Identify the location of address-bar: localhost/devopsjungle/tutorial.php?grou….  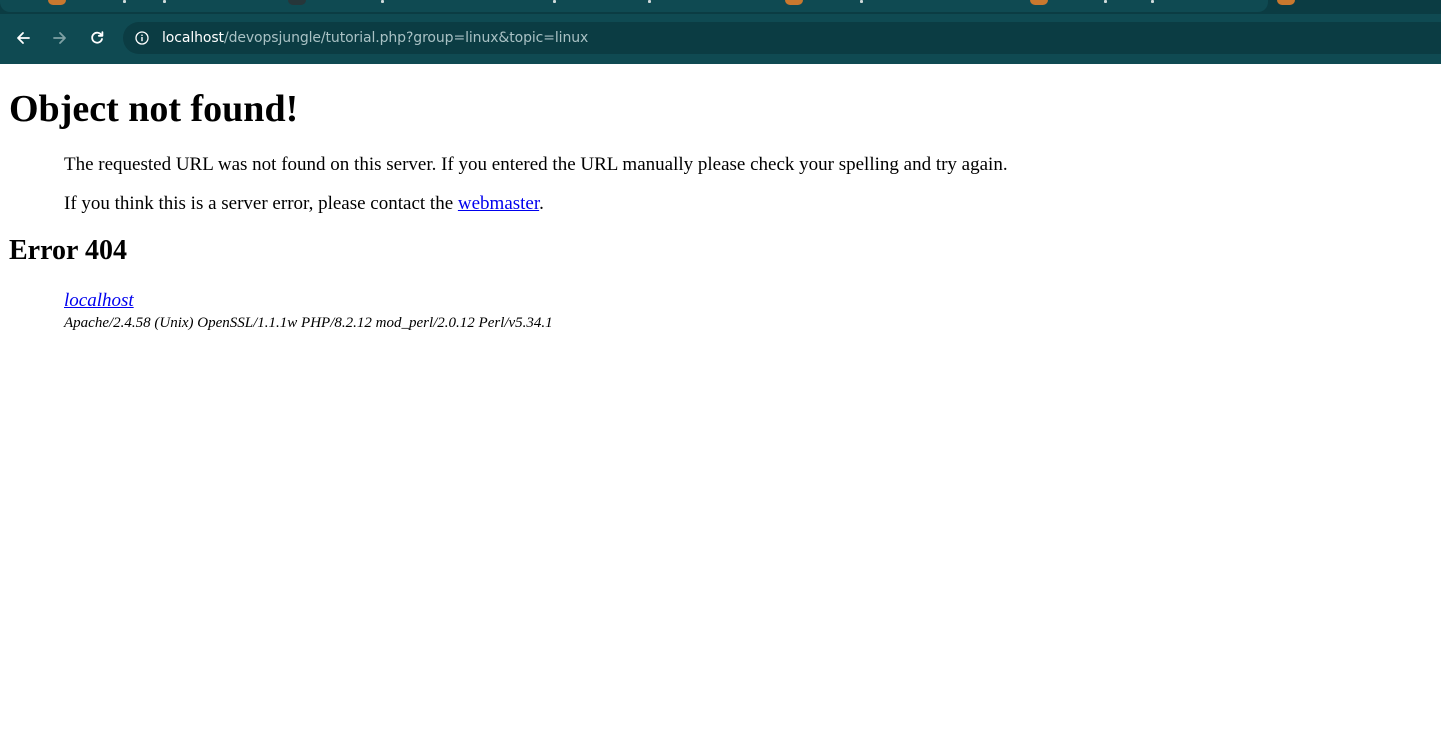
(782, 38).